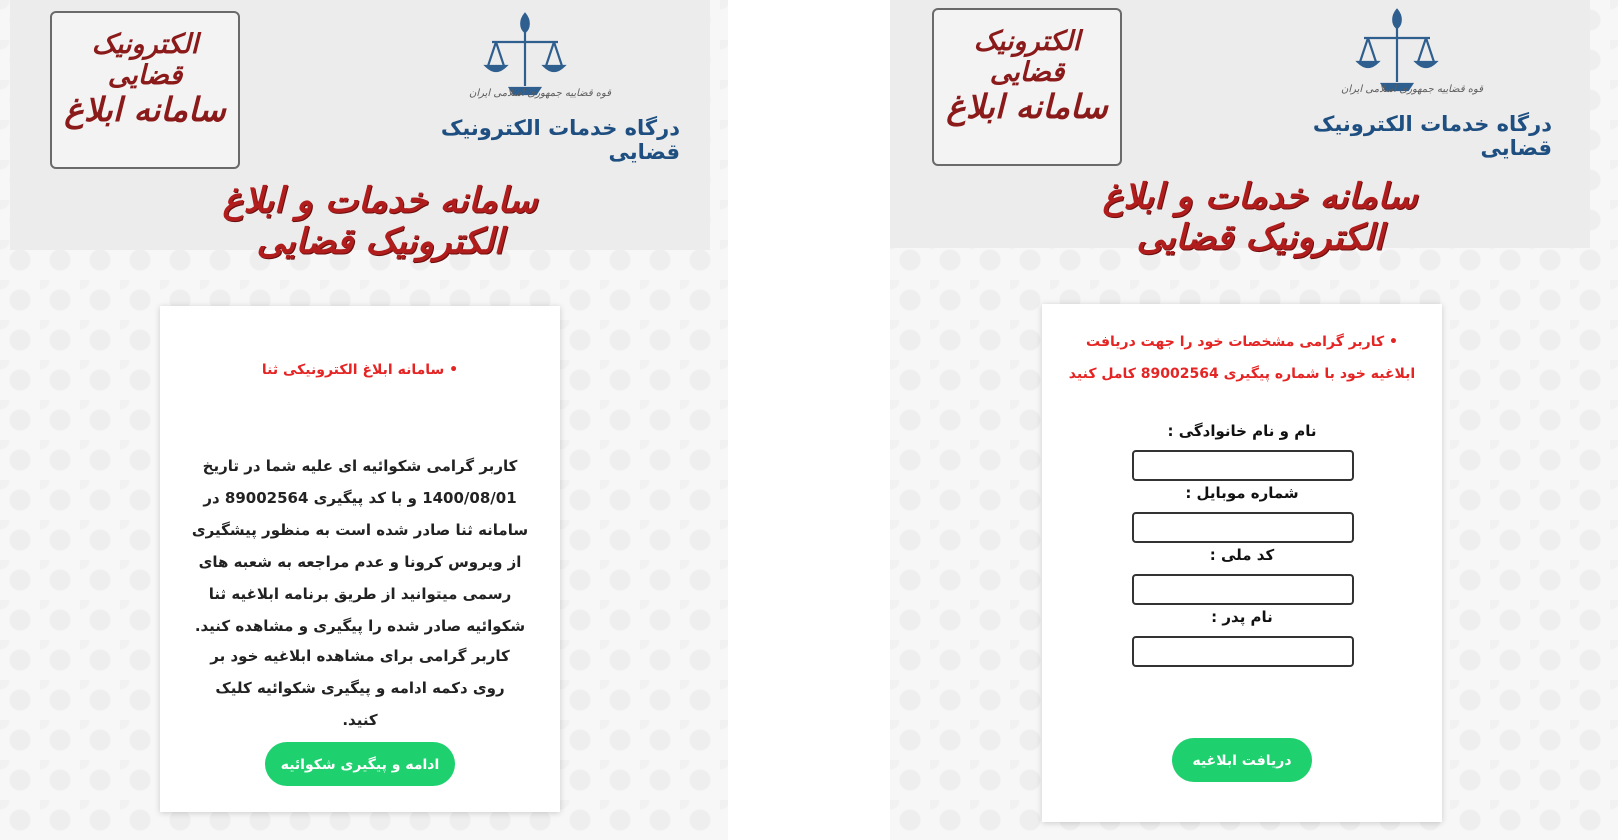 The image size is (1618, 840). I want to click on father-name-label: نام پدر :, so click(1242, 617).